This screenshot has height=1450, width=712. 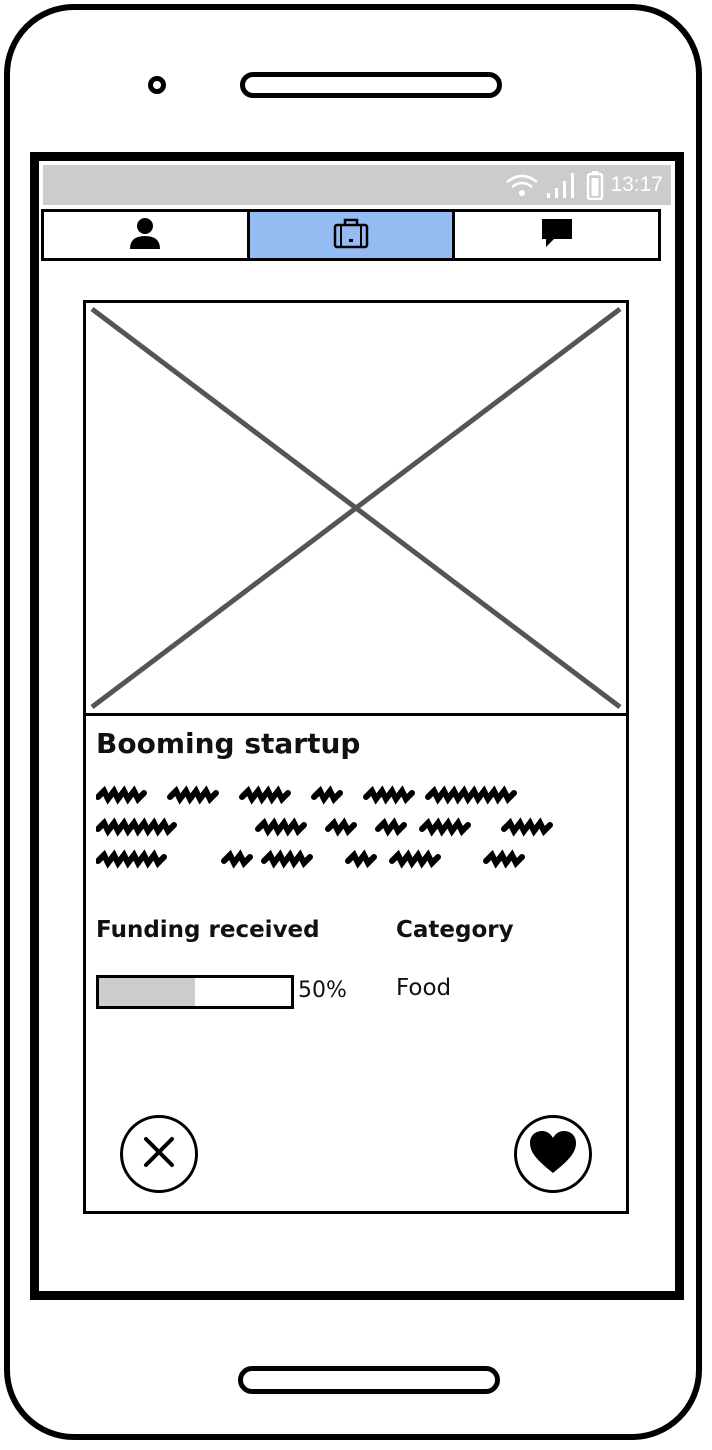 I want to click on tab-profile, so click(x=145, y=235).